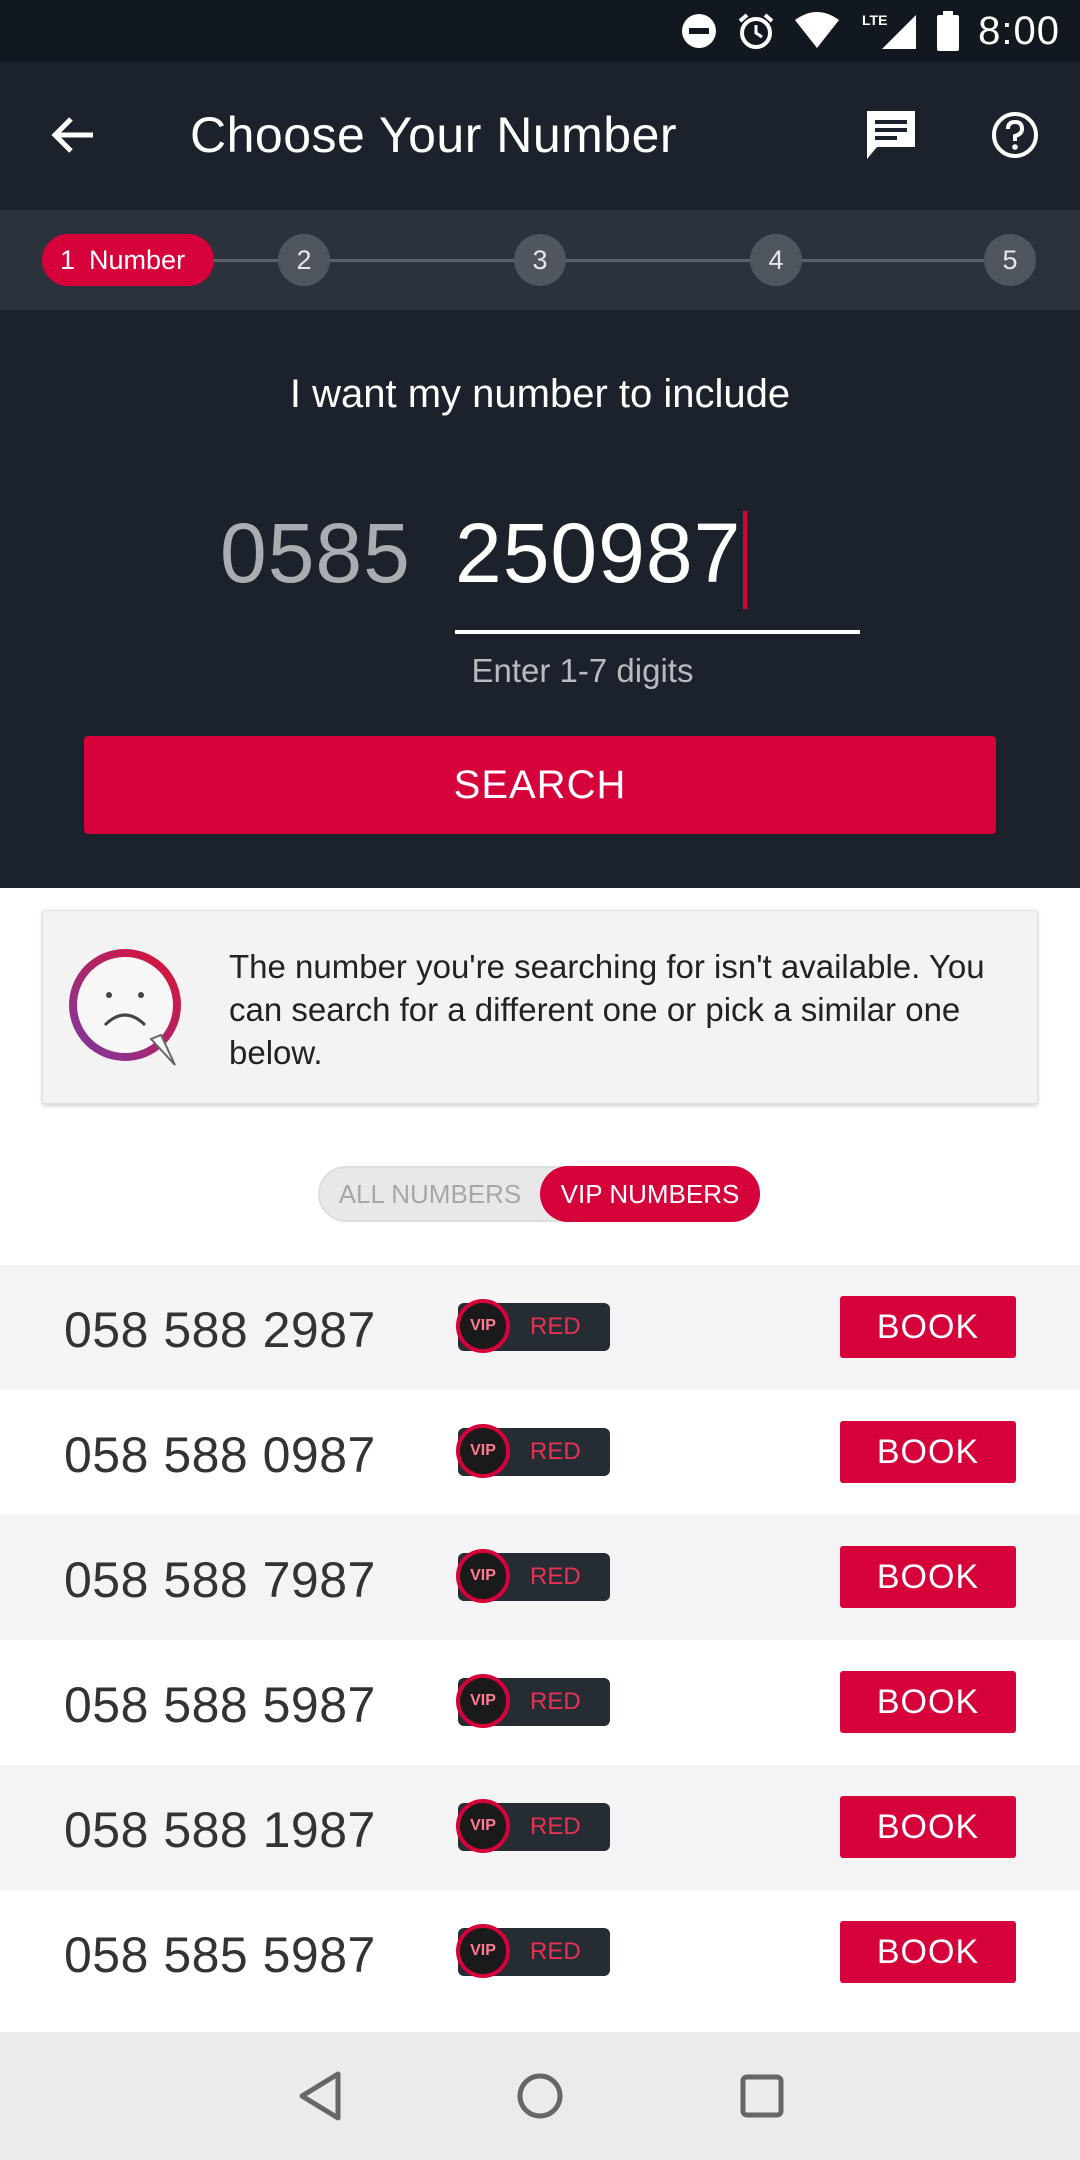 The height and width of the screenshot is (2160, 1080). I want to click on lte-signal-icon: LTE, so click(888, 31).